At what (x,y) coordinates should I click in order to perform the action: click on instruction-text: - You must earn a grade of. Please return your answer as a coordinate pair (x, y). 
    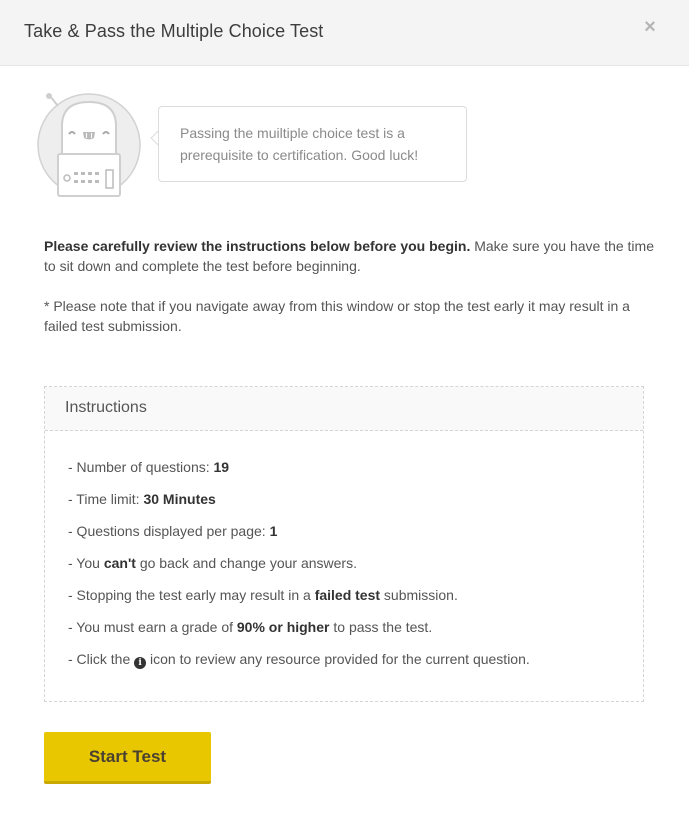
    Looking at the image, I should click on (152, 627).